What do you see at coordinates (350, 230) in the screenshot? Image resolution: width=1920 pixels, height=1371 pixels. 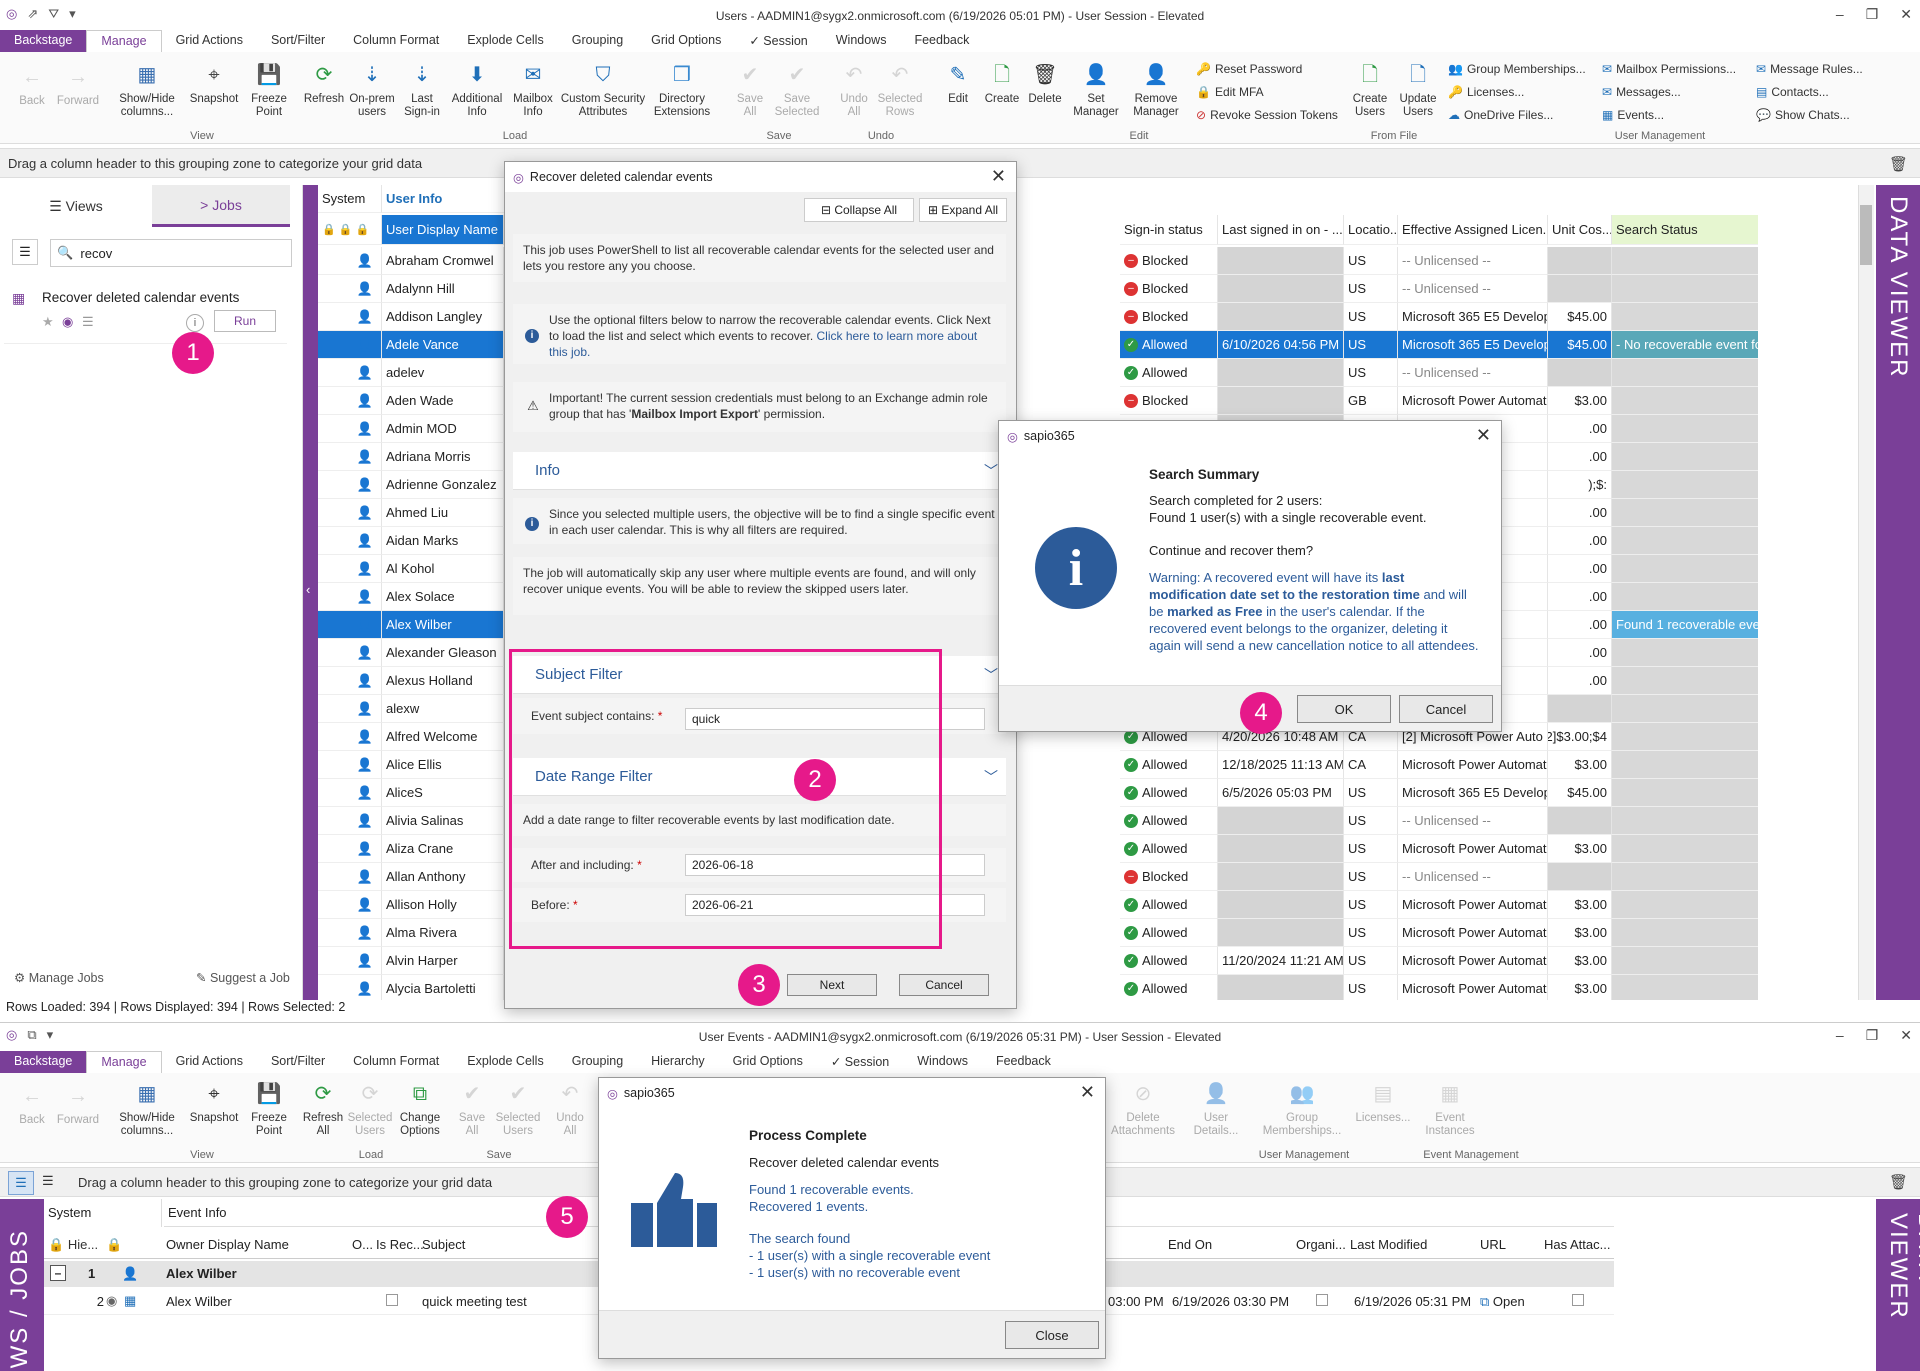 I see `col-system: 🔒 🔒 🔒` at bounding box center [350, 230].